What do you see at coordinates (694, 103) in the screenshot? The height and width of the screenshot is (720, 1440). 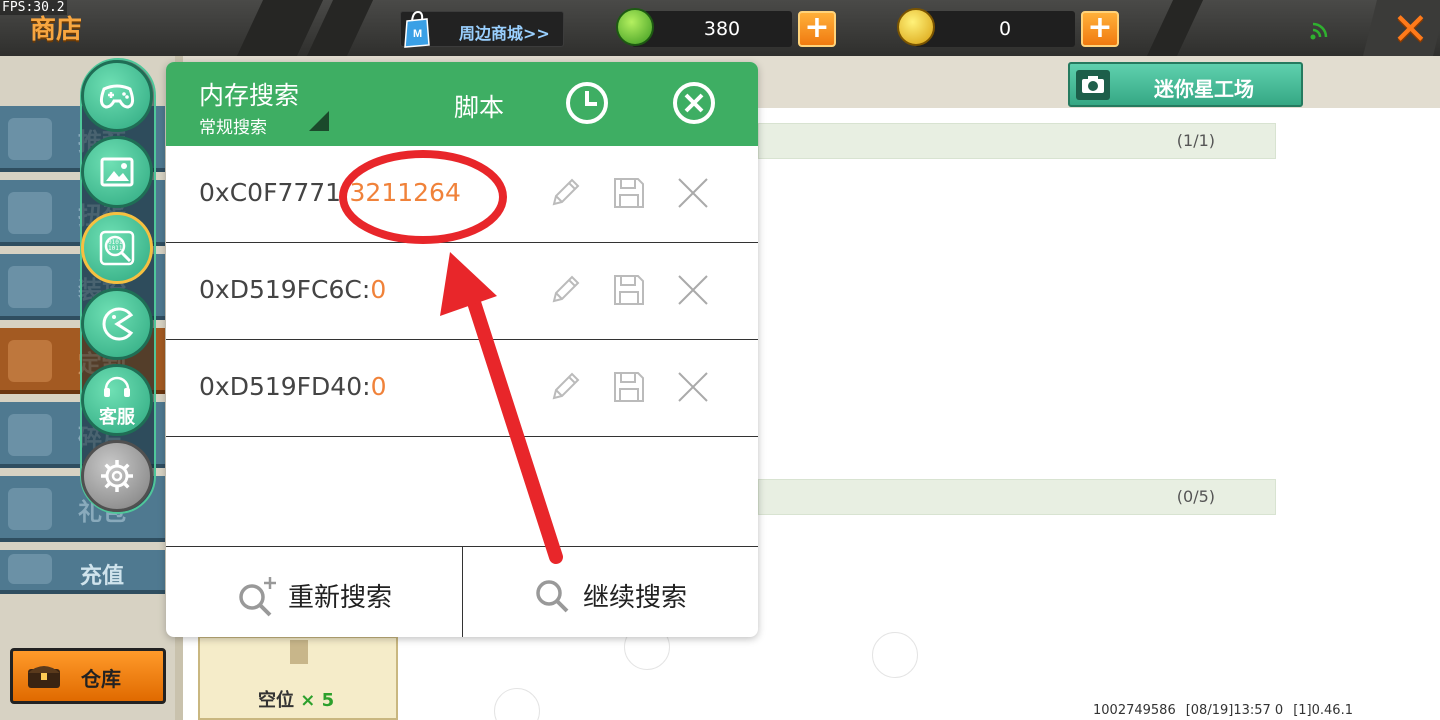 I see `close-icon` at bounding box center [694, 103].